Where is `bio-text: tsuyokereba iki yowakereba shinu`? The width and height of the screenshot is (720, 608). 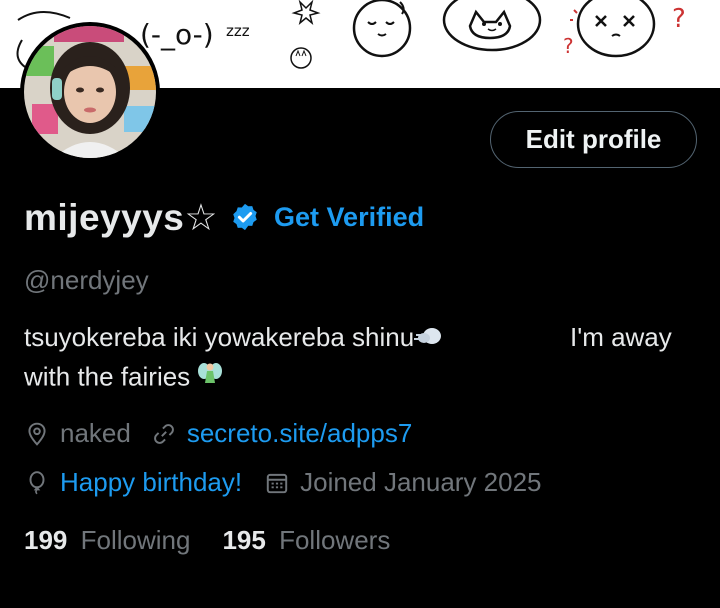 bio-text: tsuyokereba iki yowakereba shinu is located at coordinates (219, 337).